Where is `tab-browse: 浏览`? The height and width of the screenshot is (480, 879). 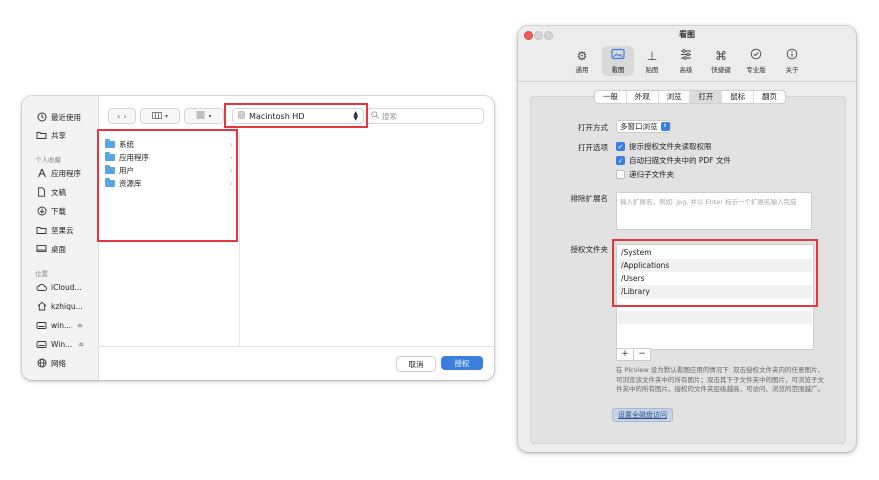
tab-browse: 浏览 is located at coordinates (675, 97).